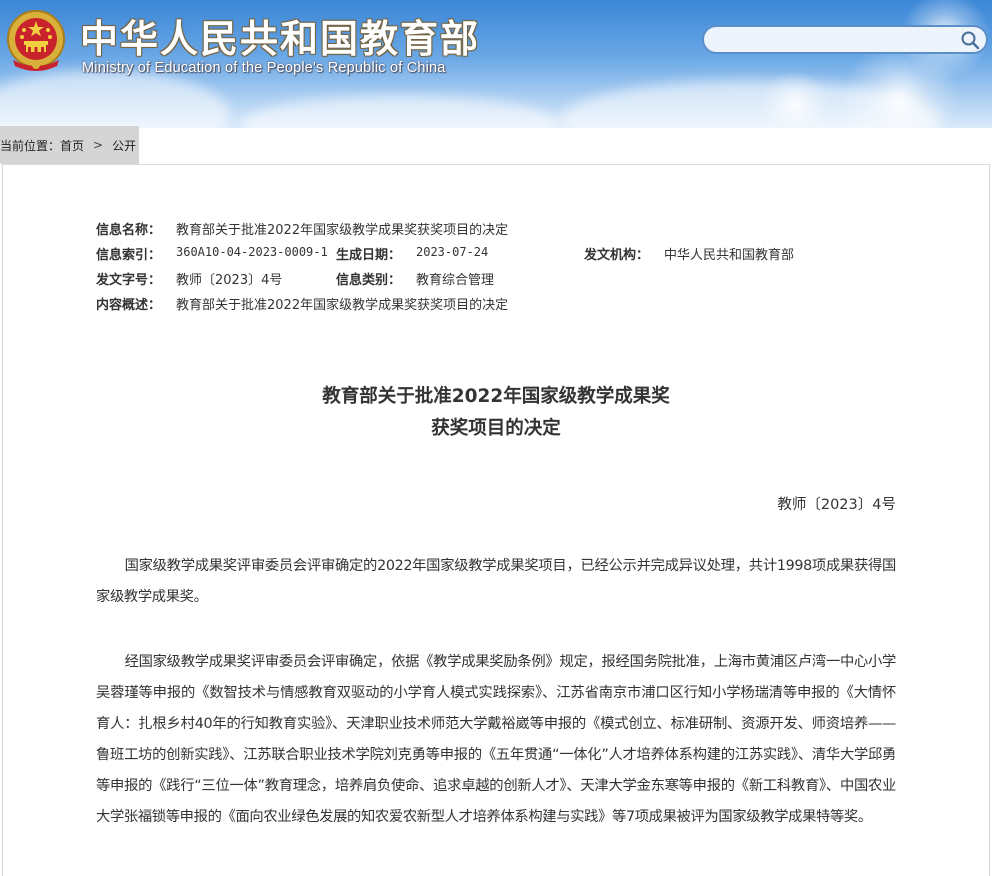 This screenshot has width=992, height=876. Describe the element at coordinates (838, 39) in the screenshot. I see `search-input` at that location.